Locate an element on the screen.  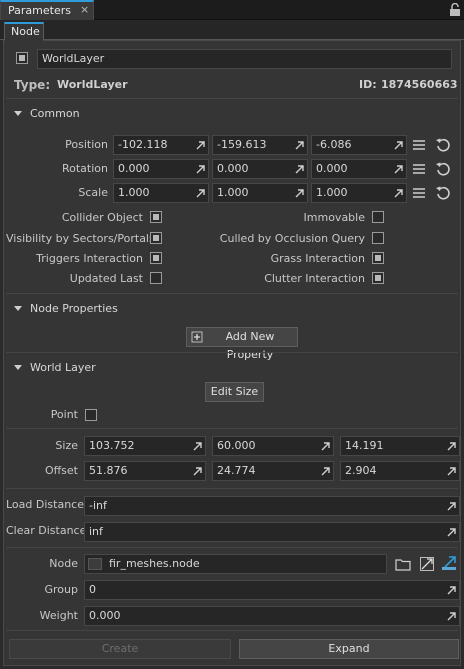
clear-distance-input: inf is located at coordinates (272, 532).